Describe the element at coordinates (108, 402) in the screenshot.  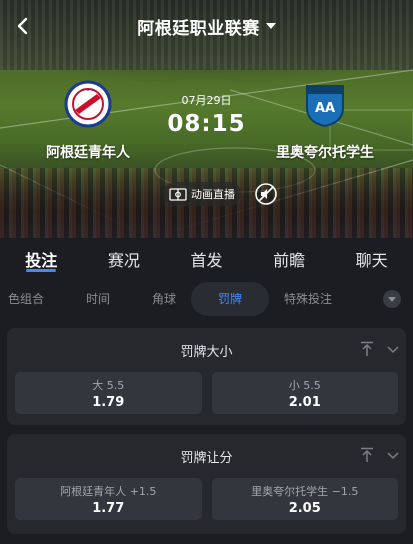
I see `odds-value: 1.79` at that location.